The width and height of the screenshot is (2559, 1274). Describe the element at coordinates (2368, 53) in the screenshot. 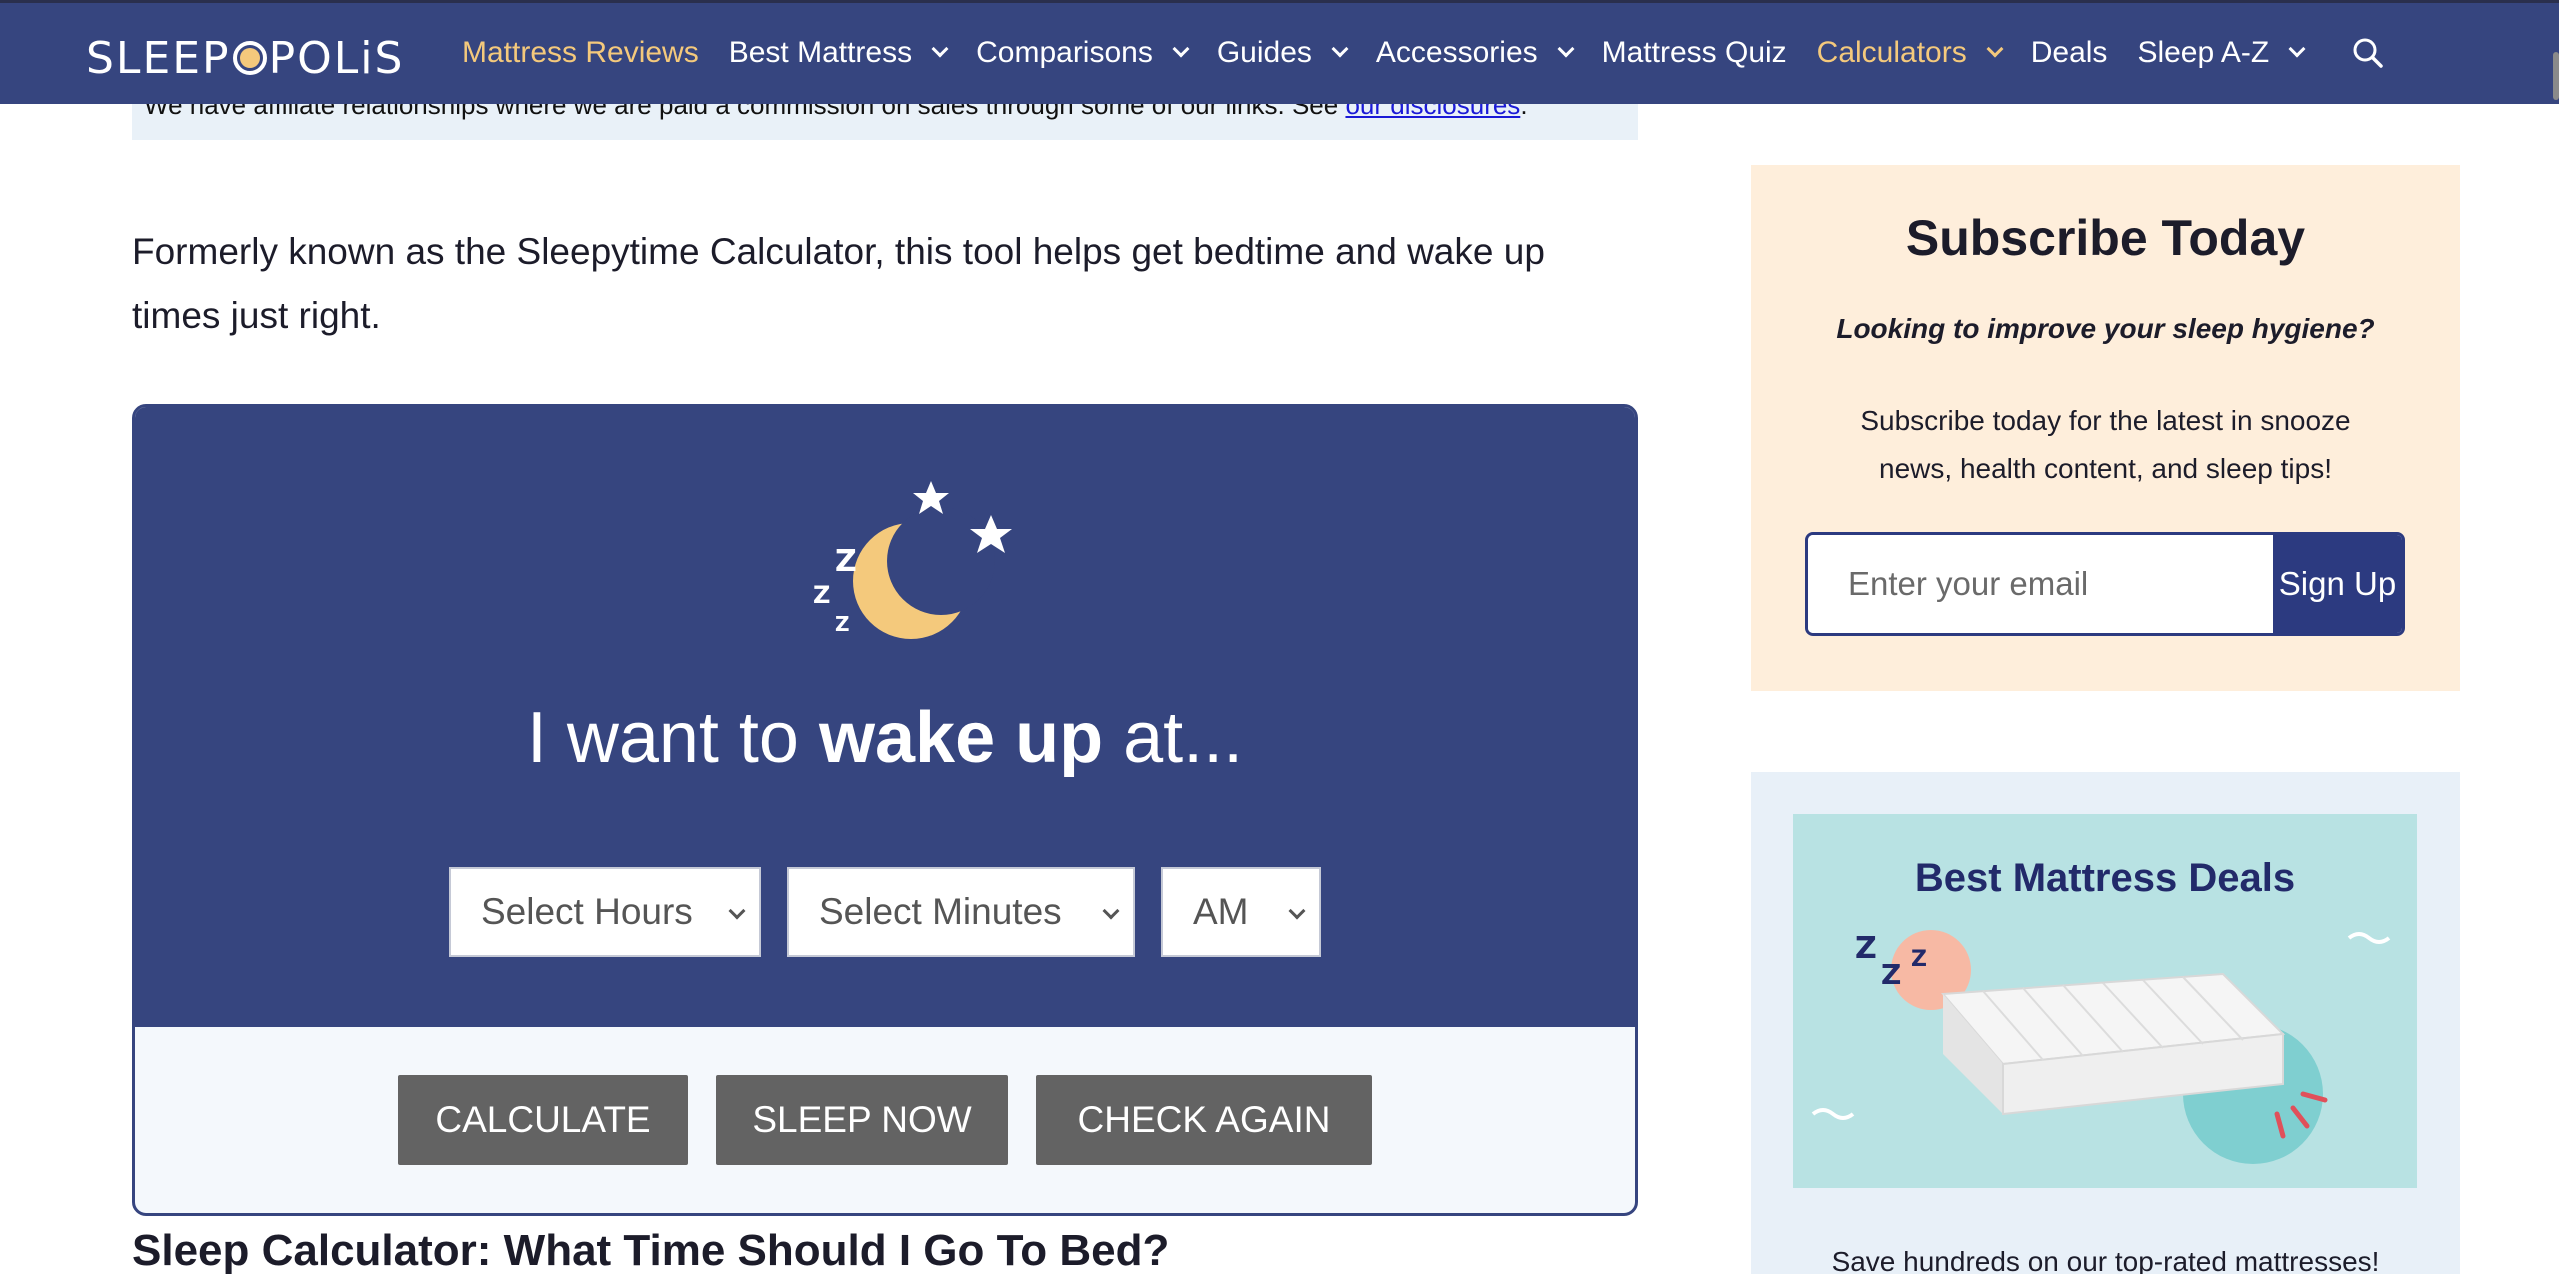

I see `search-icon` at that location.